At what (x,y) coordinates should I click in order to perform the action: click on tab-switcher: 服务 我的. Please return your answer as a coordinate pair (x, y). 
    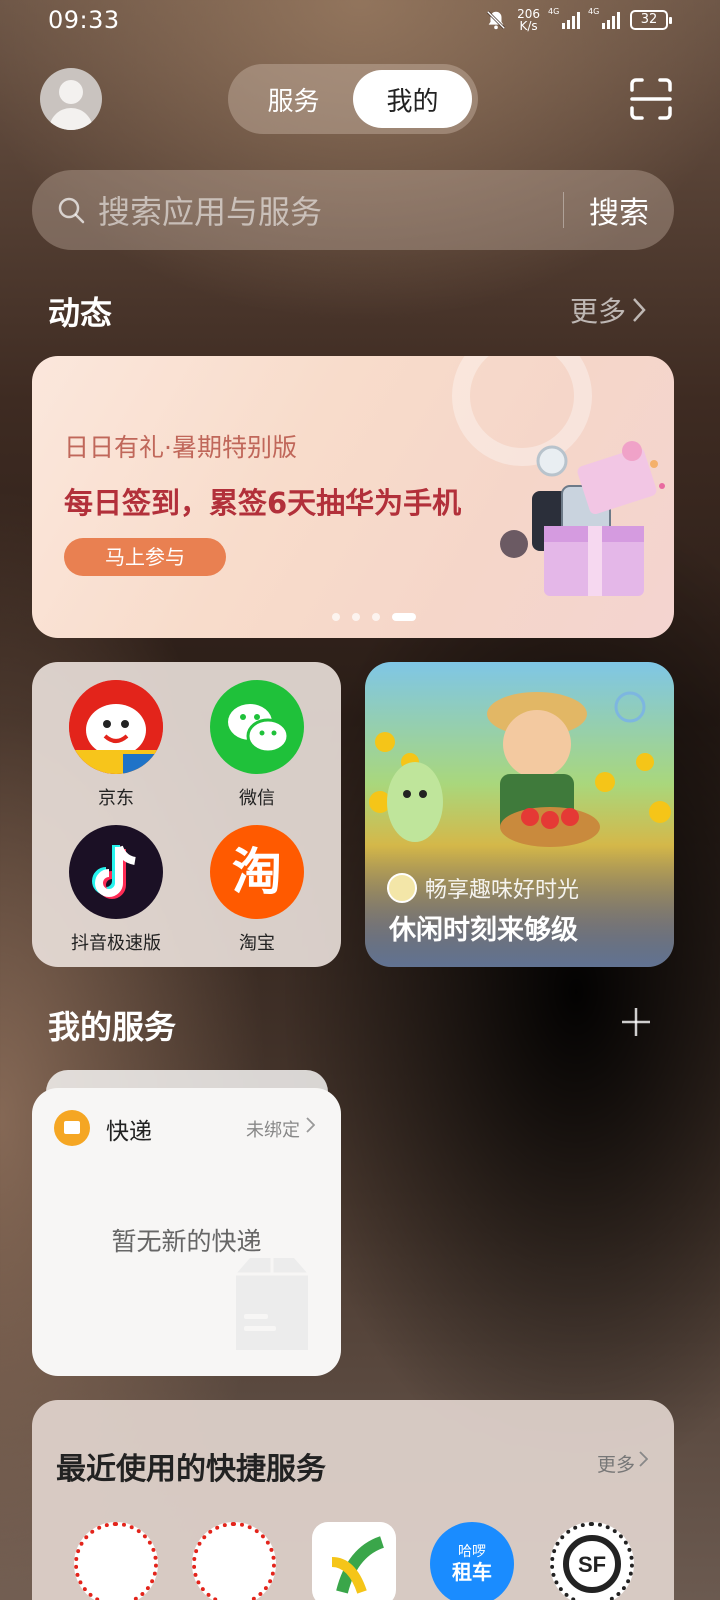
    Looking at the image, I should click on (353, 99).